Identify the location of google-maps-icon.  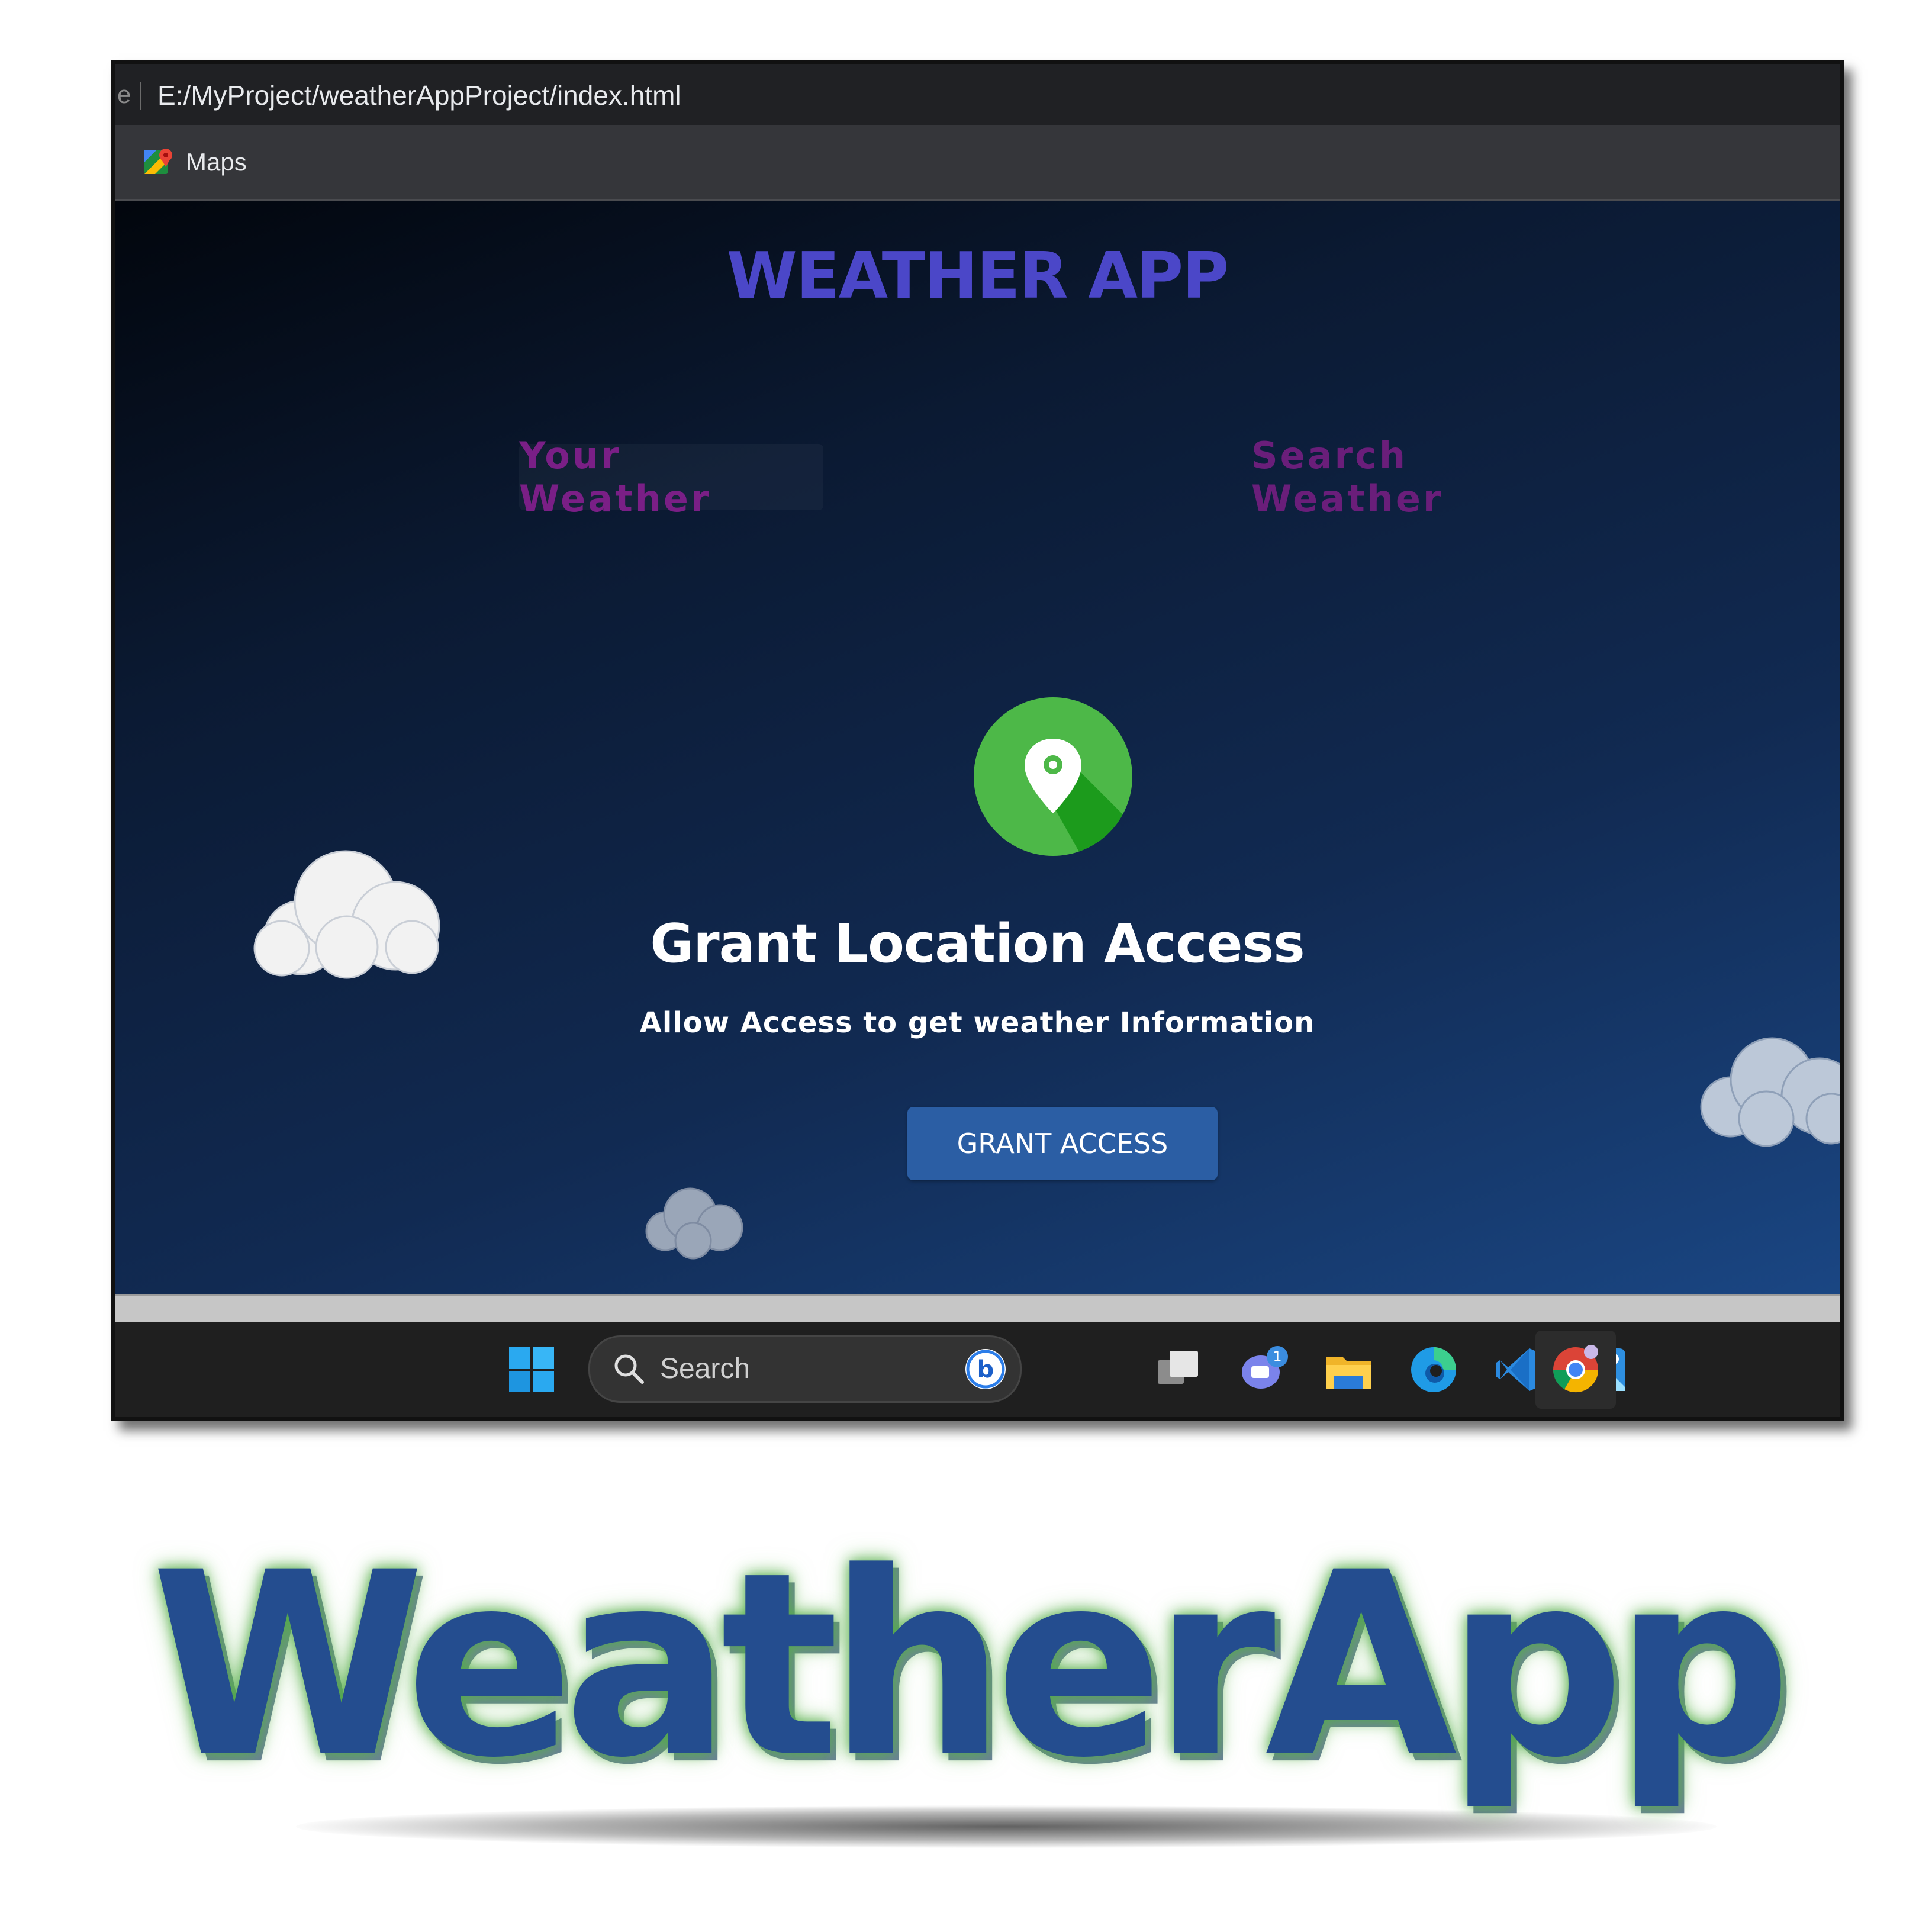
(158, 161).